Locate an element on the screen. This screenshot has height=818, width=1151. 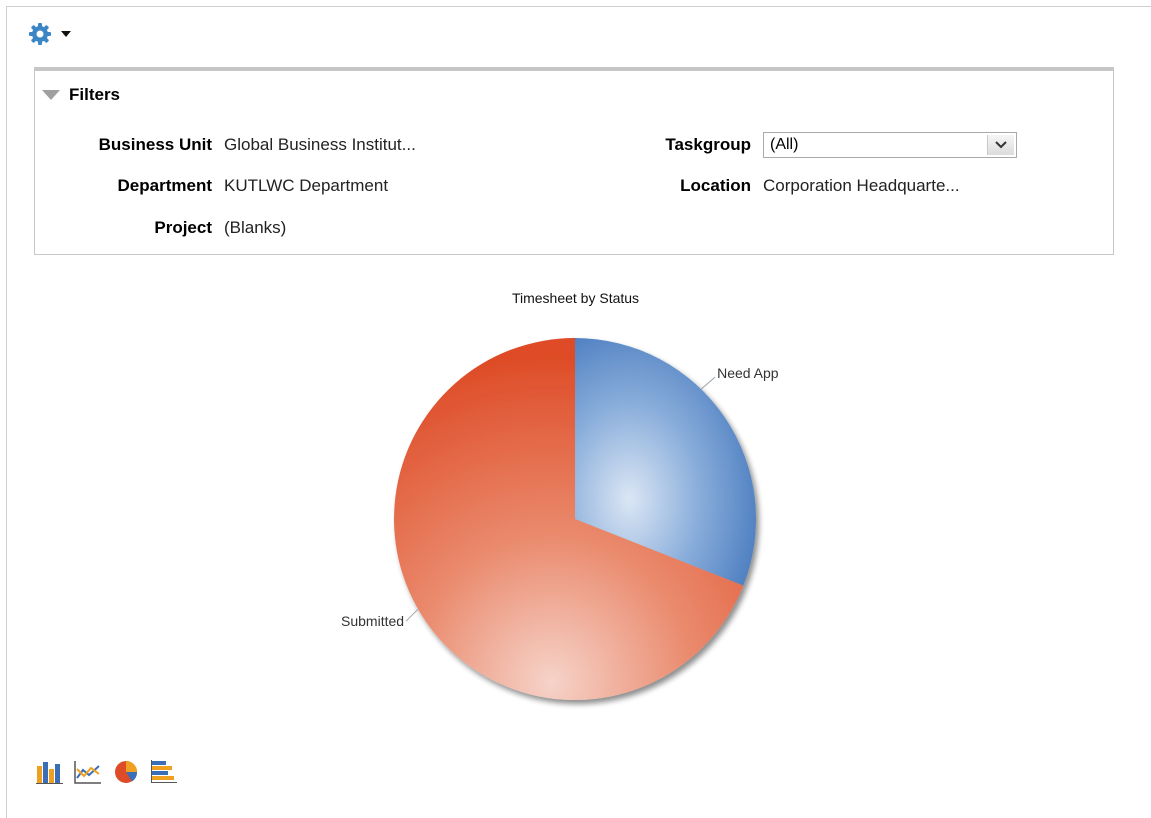
horizontal-bar-chart-icon is located at coordinates (164, 774).